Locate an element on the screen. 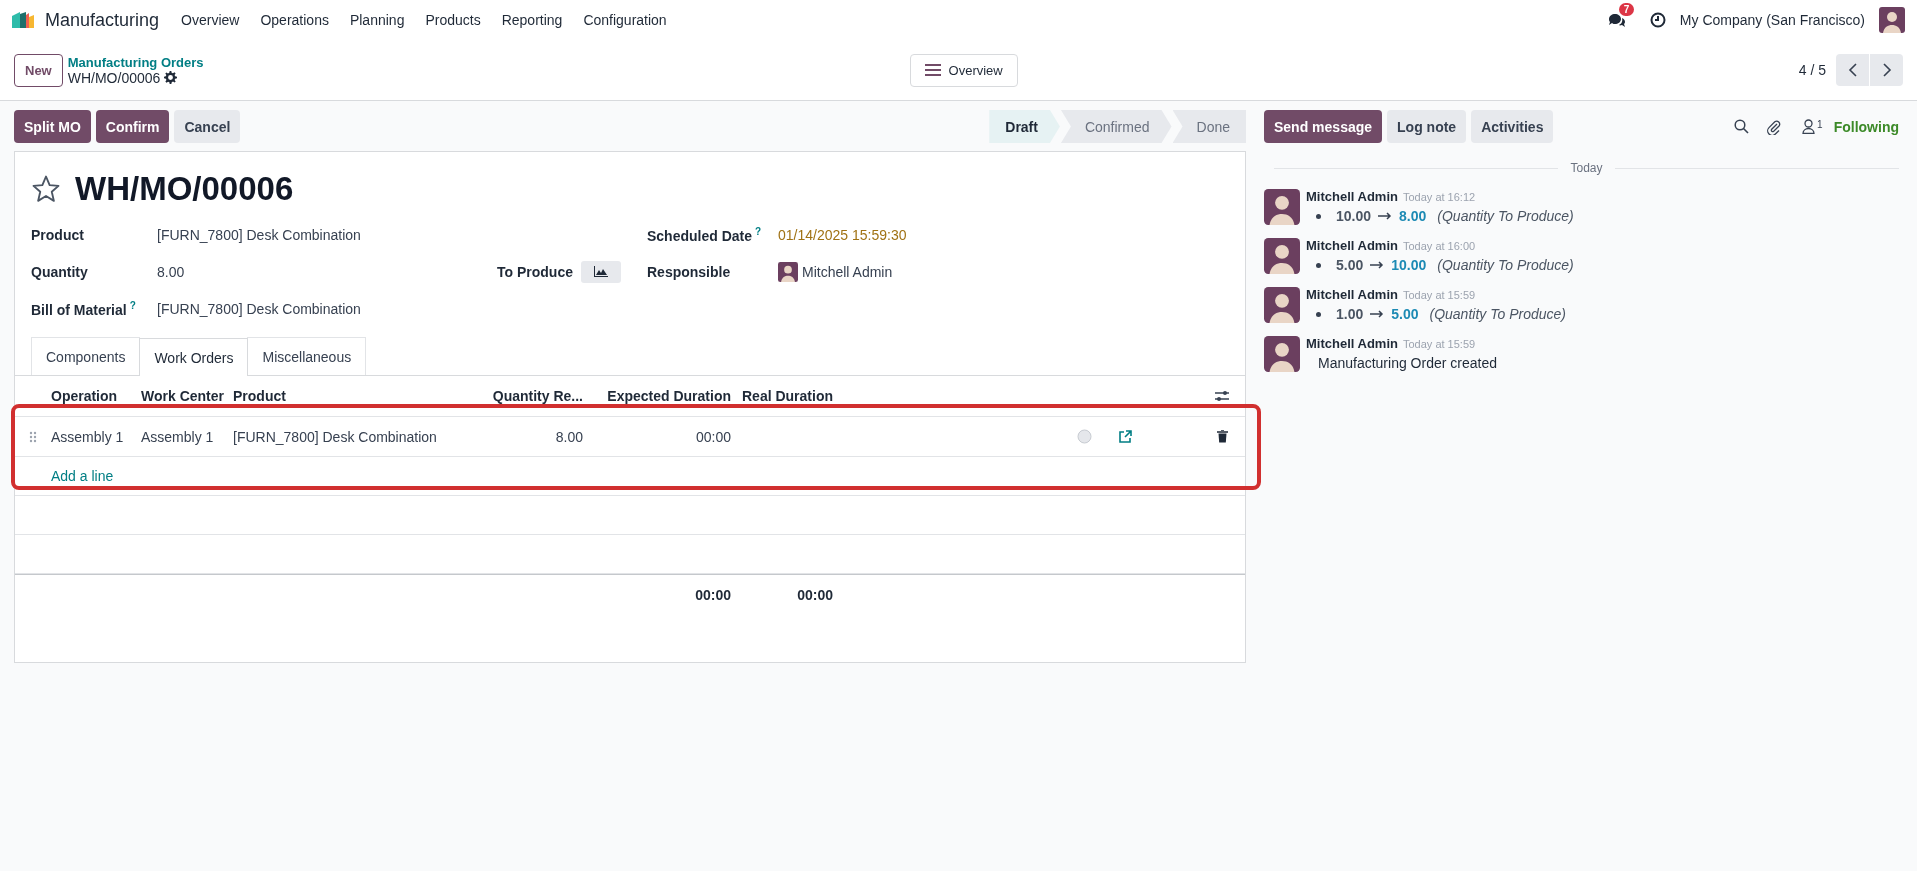 This screenshot has height=871, width=1917. field-label: Responsible is located at coordinates (689, 271).